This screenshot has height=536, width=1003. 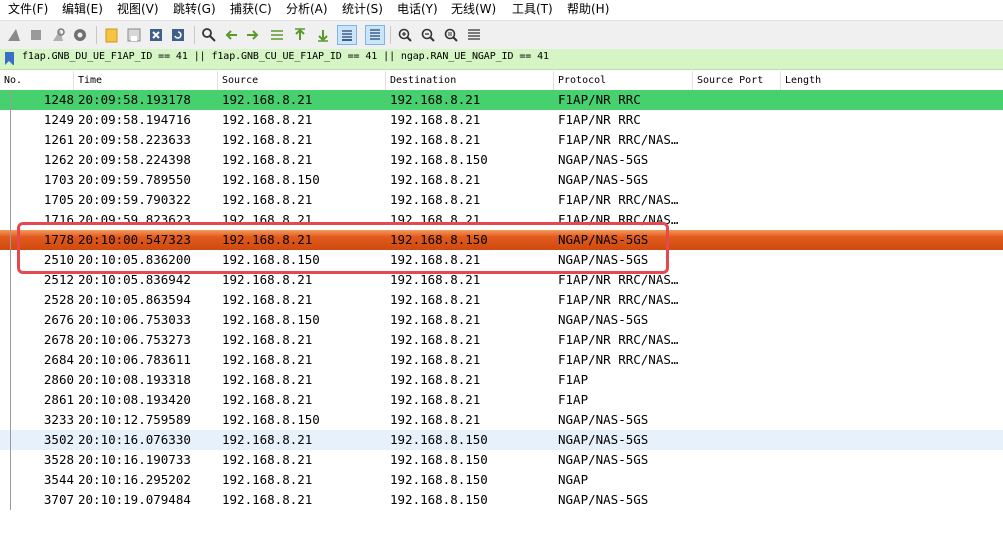 I want to click on related-packets-tree-line, so click(x=10, y=300).